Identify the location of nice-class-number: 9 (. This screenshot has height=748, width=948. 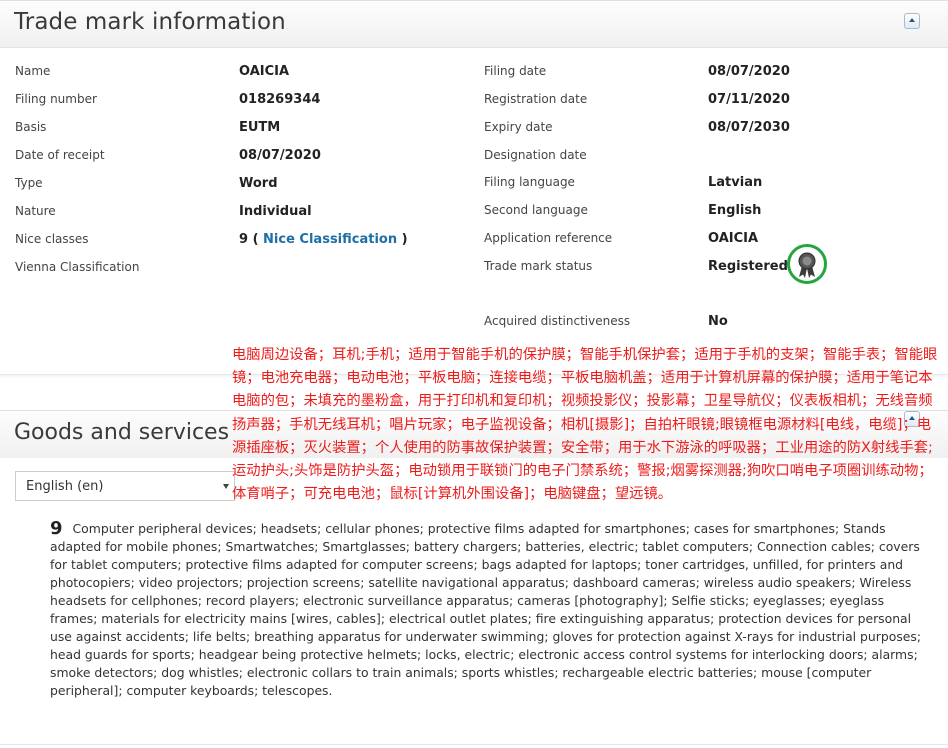
(251, 239).